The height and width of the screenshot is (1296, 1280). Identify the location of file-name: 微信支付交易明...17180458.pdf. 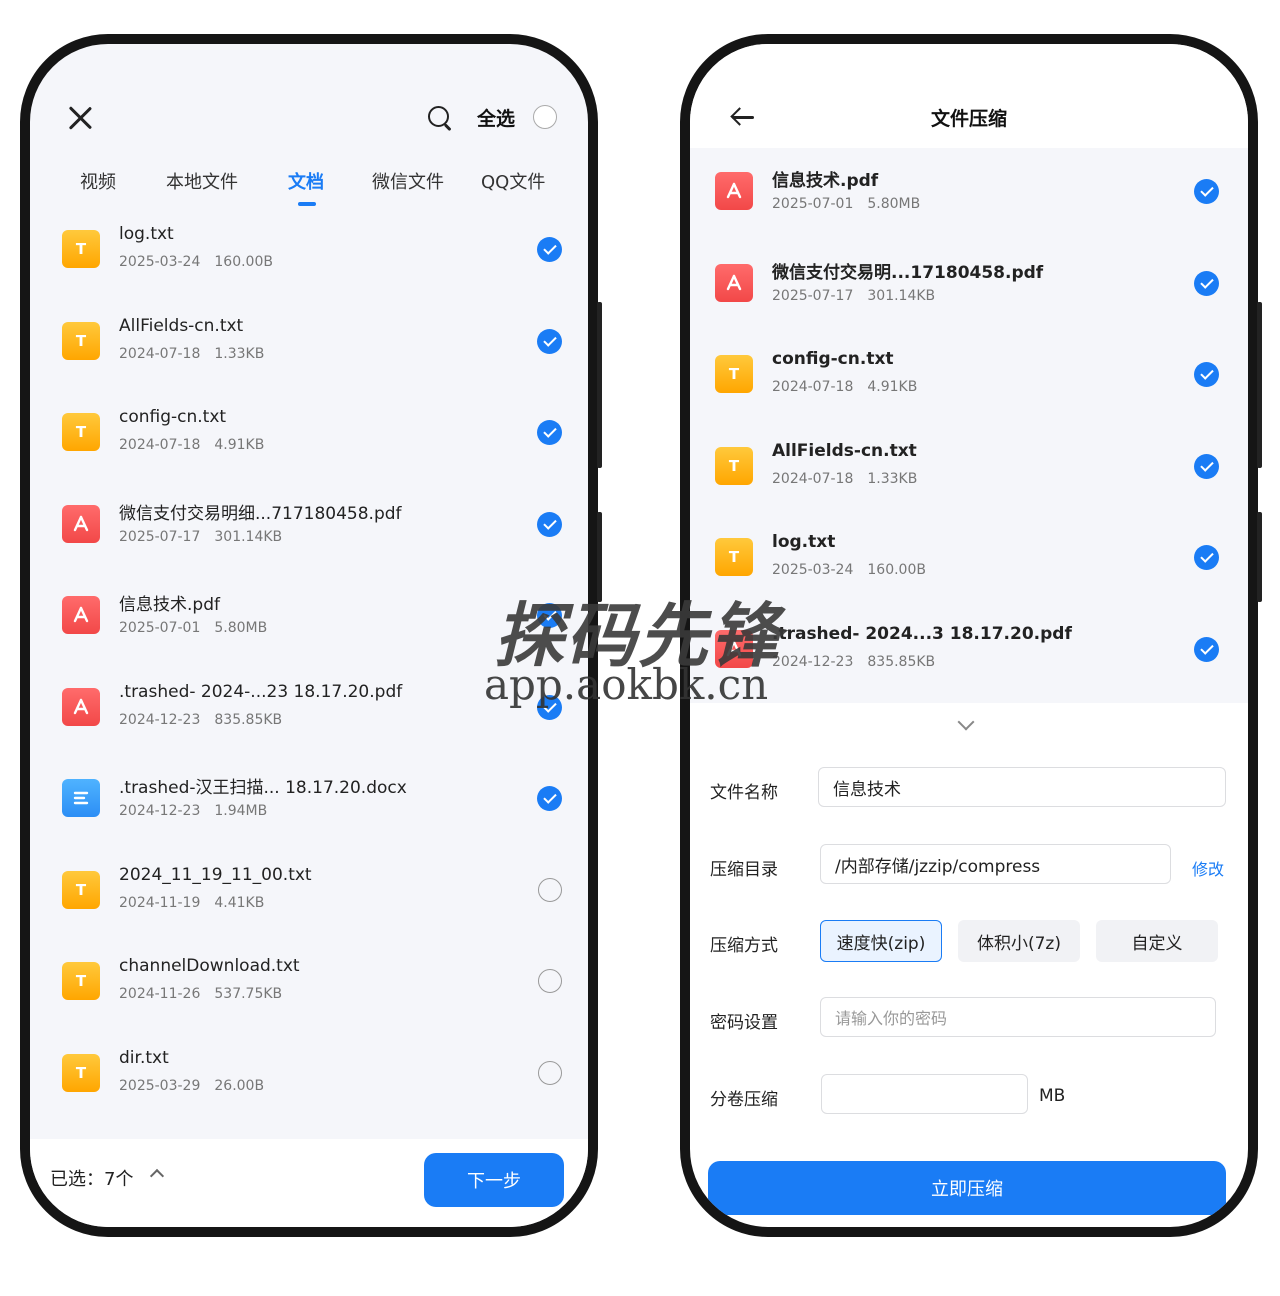
(908, 272).